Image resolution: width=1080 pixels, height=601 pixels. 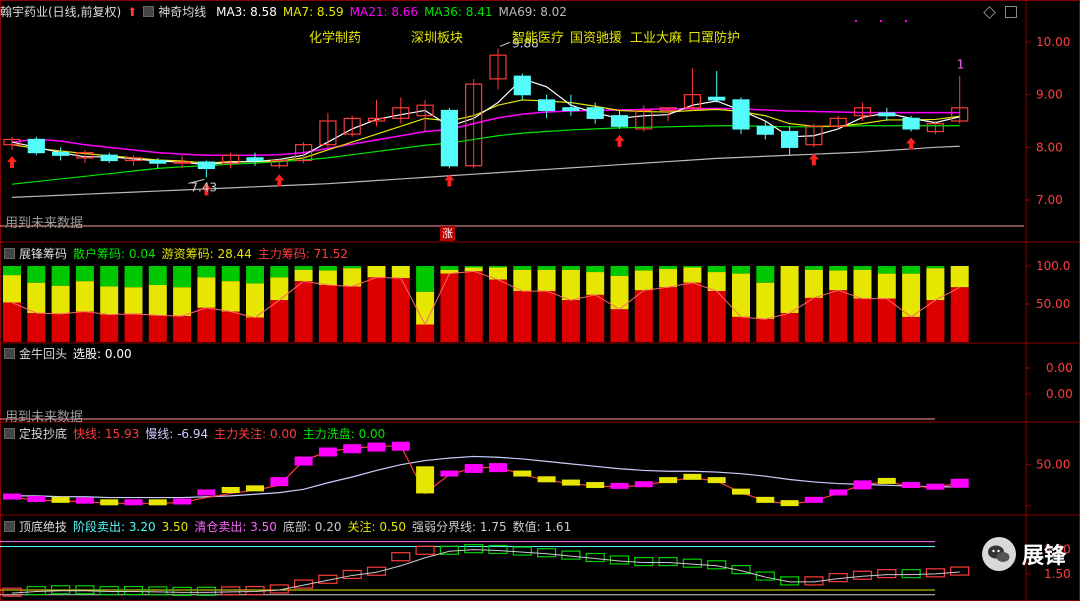 What do you see at coordinates (43, 354) in the screenshot?
I see `jinniu-panel-title: 金牛回头` at bounding box center [43, 354].